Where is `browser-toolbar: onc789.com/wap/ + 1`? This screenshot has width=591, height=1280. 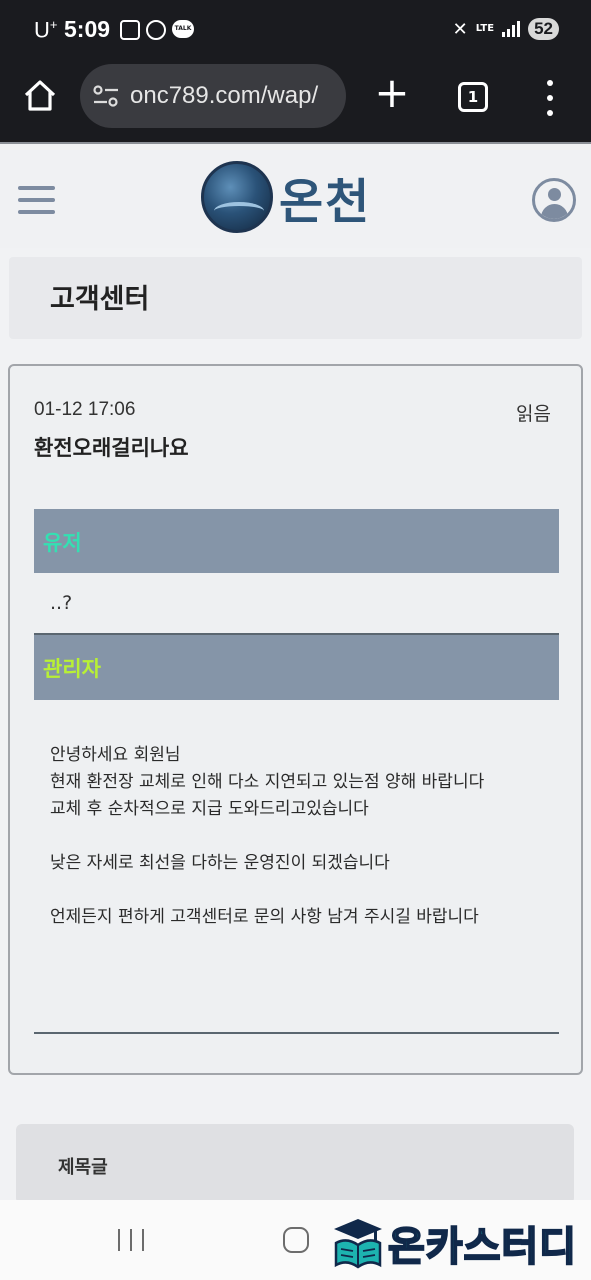
browser-toolbar: onc789.com/wap/ + 1 is located at coordinates (295, 101).